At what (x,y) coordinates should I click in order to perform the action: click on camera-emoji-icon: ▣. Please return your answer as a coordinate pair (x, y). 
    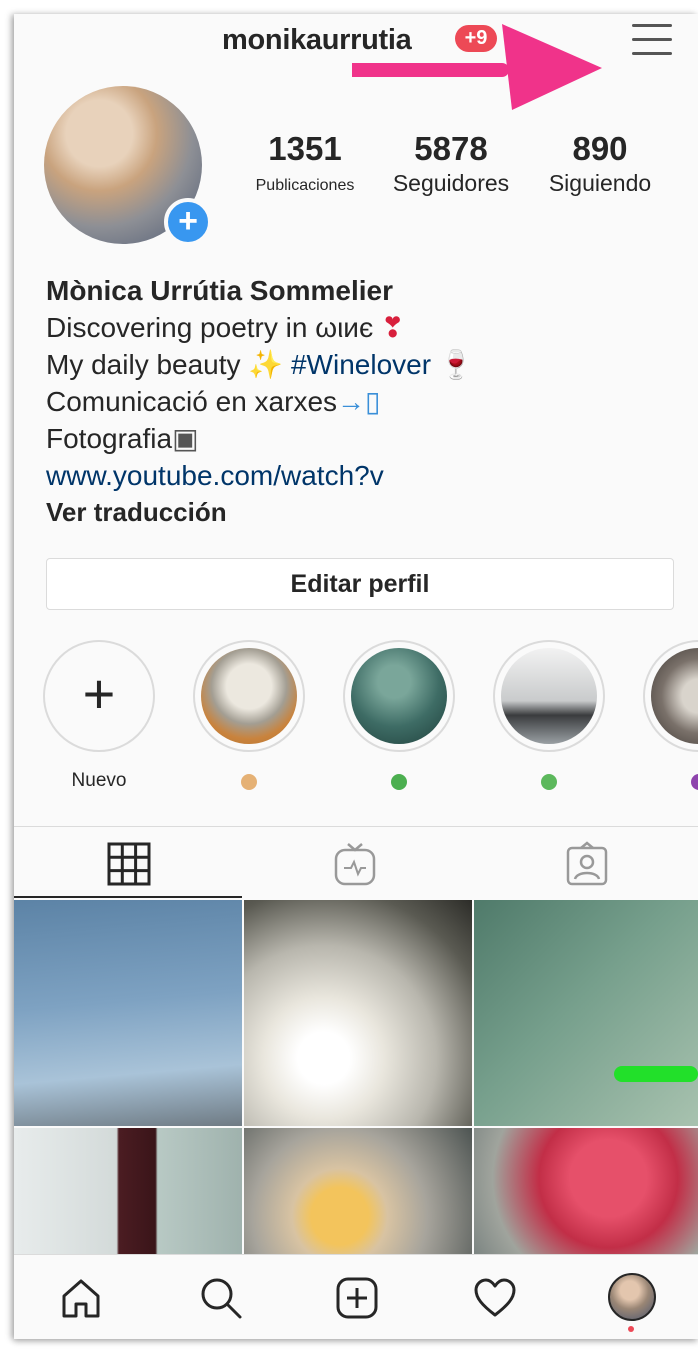
    Looking at the image, I should click on (185, 438).